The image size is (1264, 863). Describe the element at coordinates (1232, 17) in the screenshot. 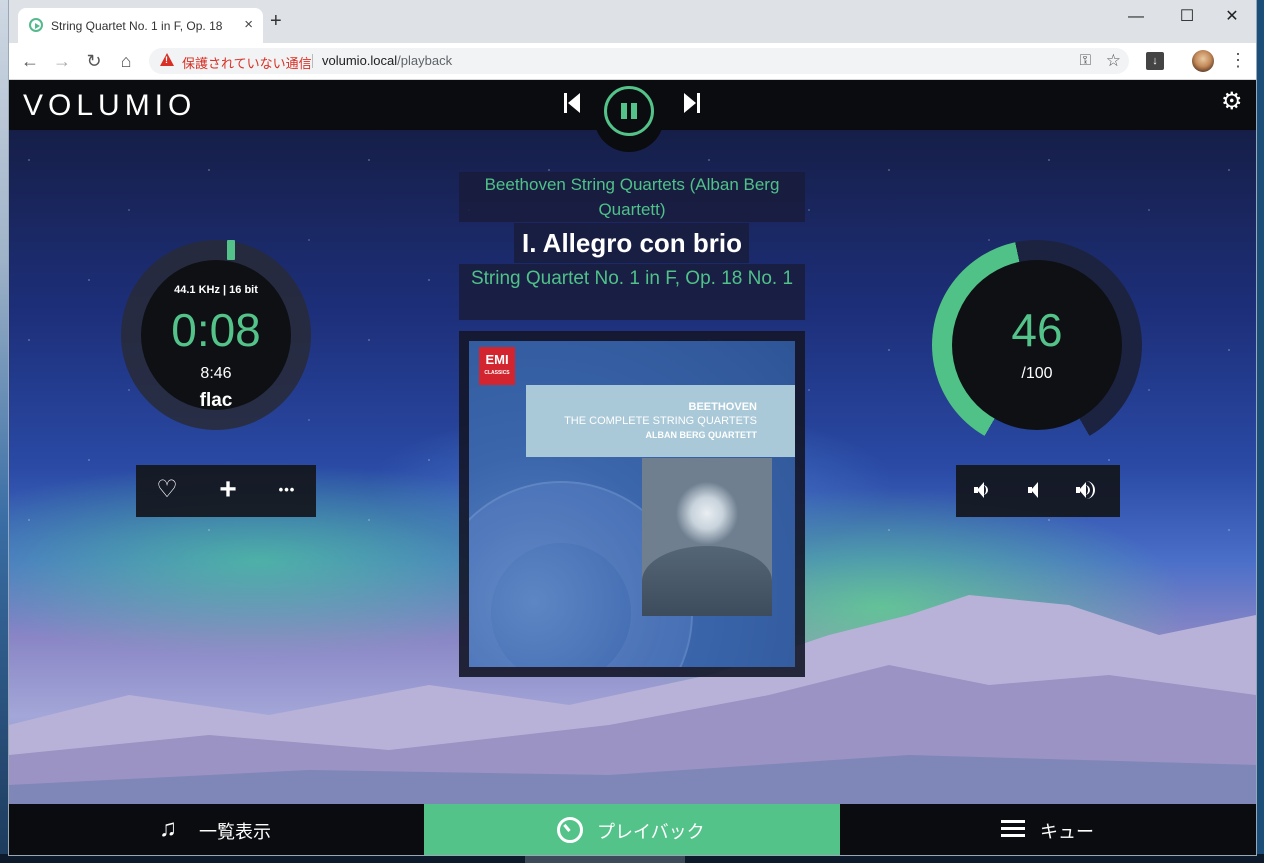

I see `close-window-button: ✕` at that location.